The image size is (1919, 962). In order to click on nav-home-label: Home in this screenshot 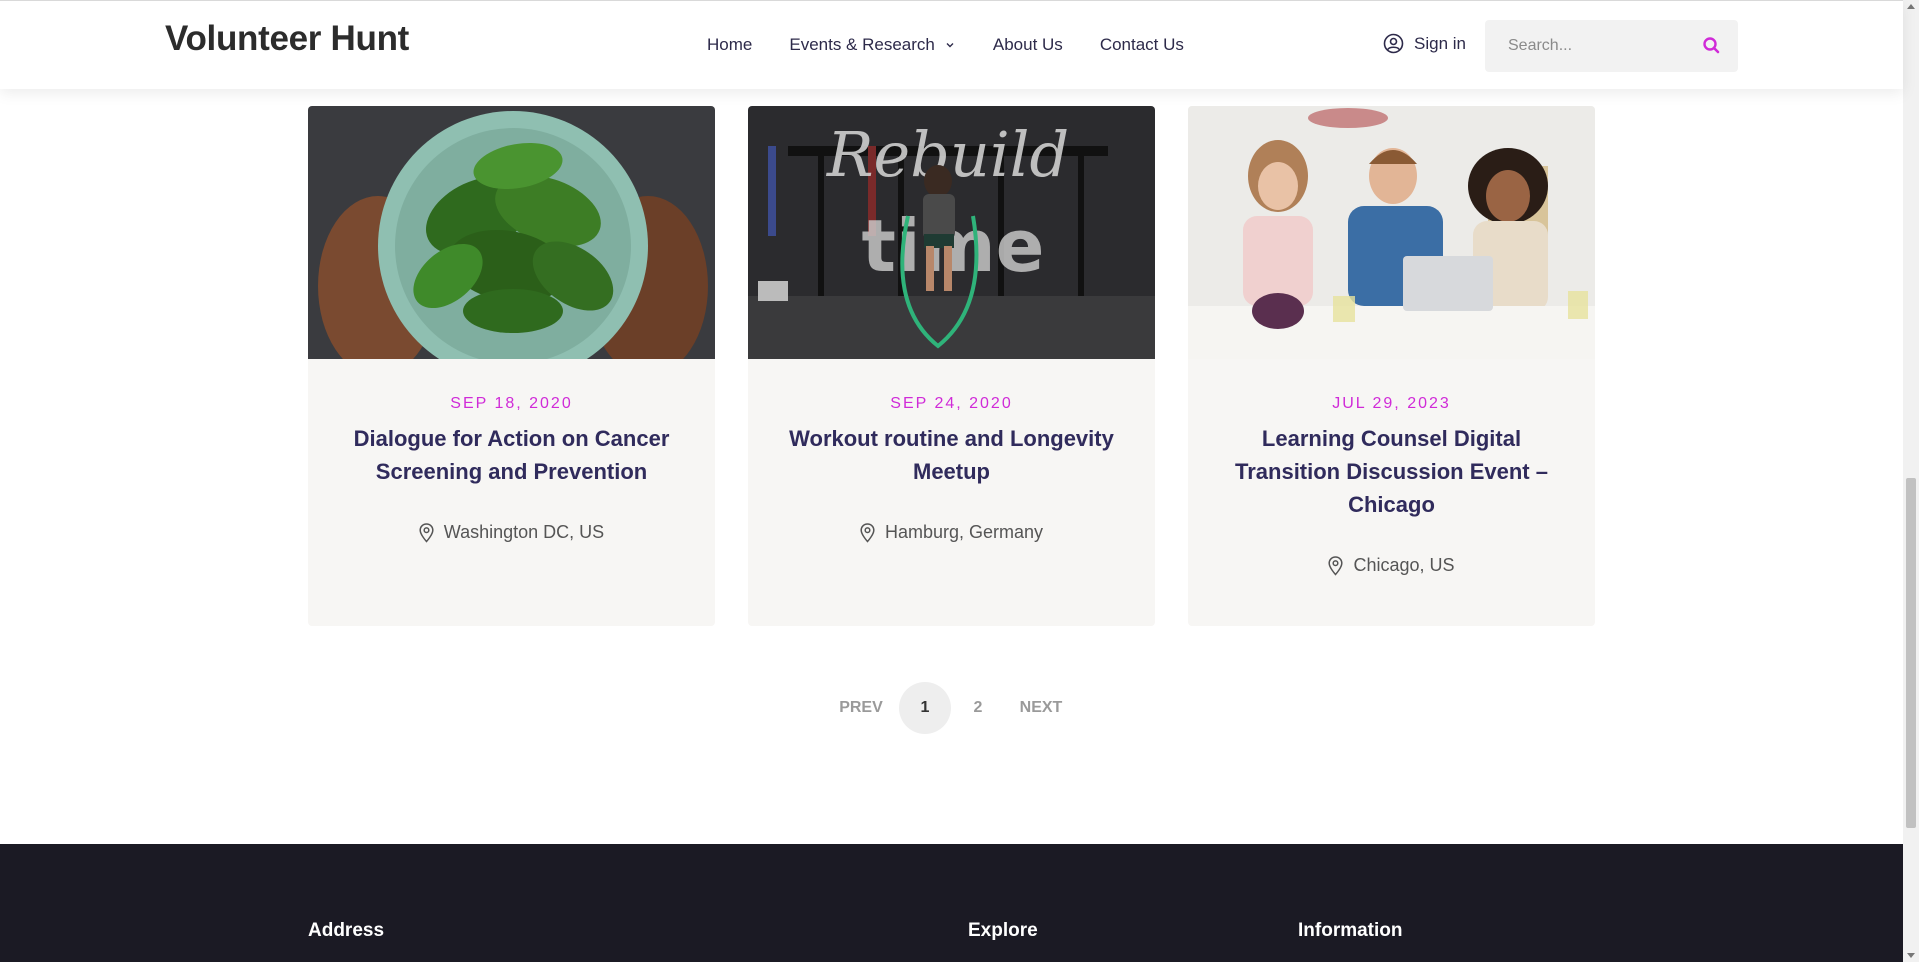, I will do `click(730, 44)`.